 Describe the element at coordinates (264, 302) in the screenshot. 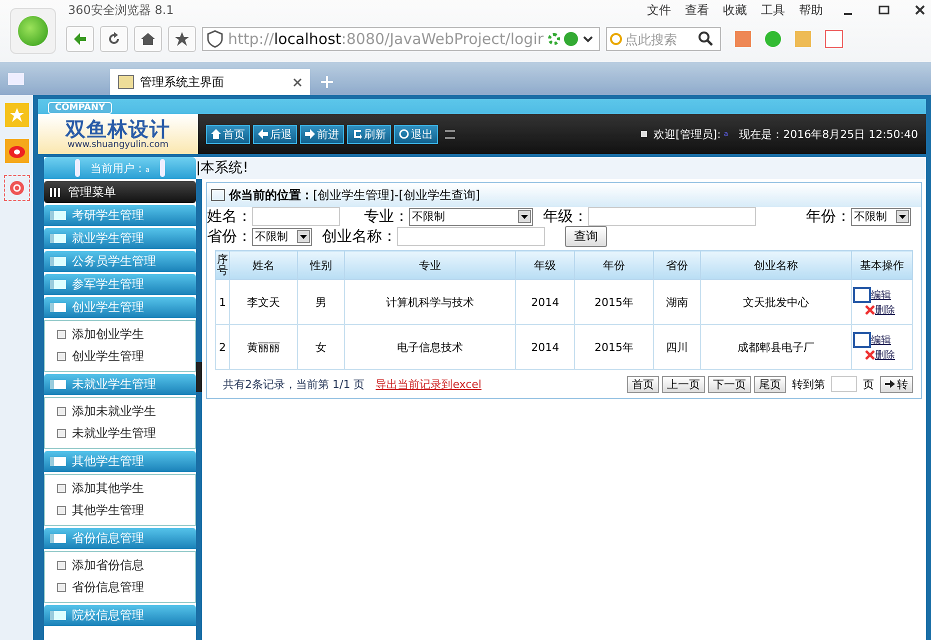

I see `table-cell: 李文天` at that location.